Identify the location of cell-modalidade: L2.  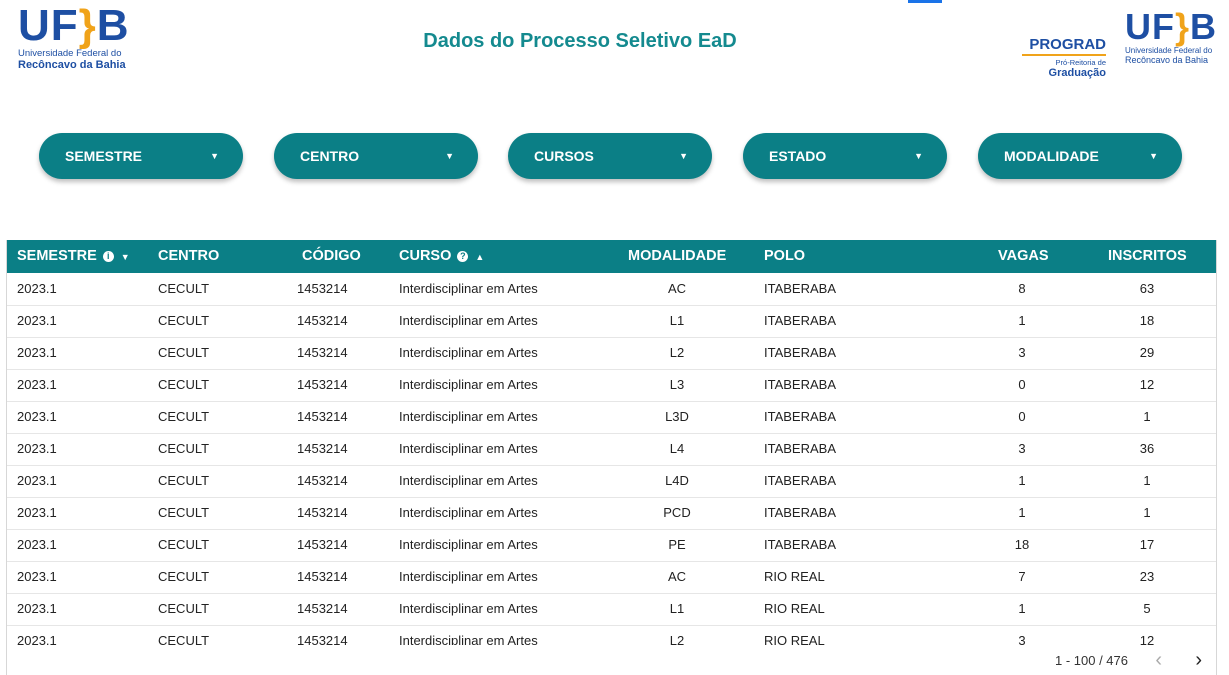
(677, 639).